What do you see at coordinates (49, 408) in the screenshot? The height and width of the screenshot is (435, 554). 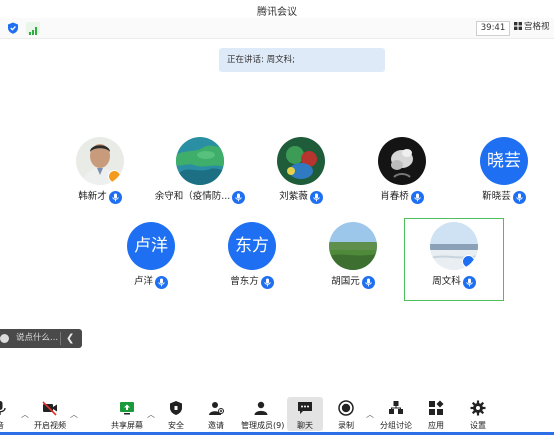 I see `video-off-icon` at bounding box center [49, 408].